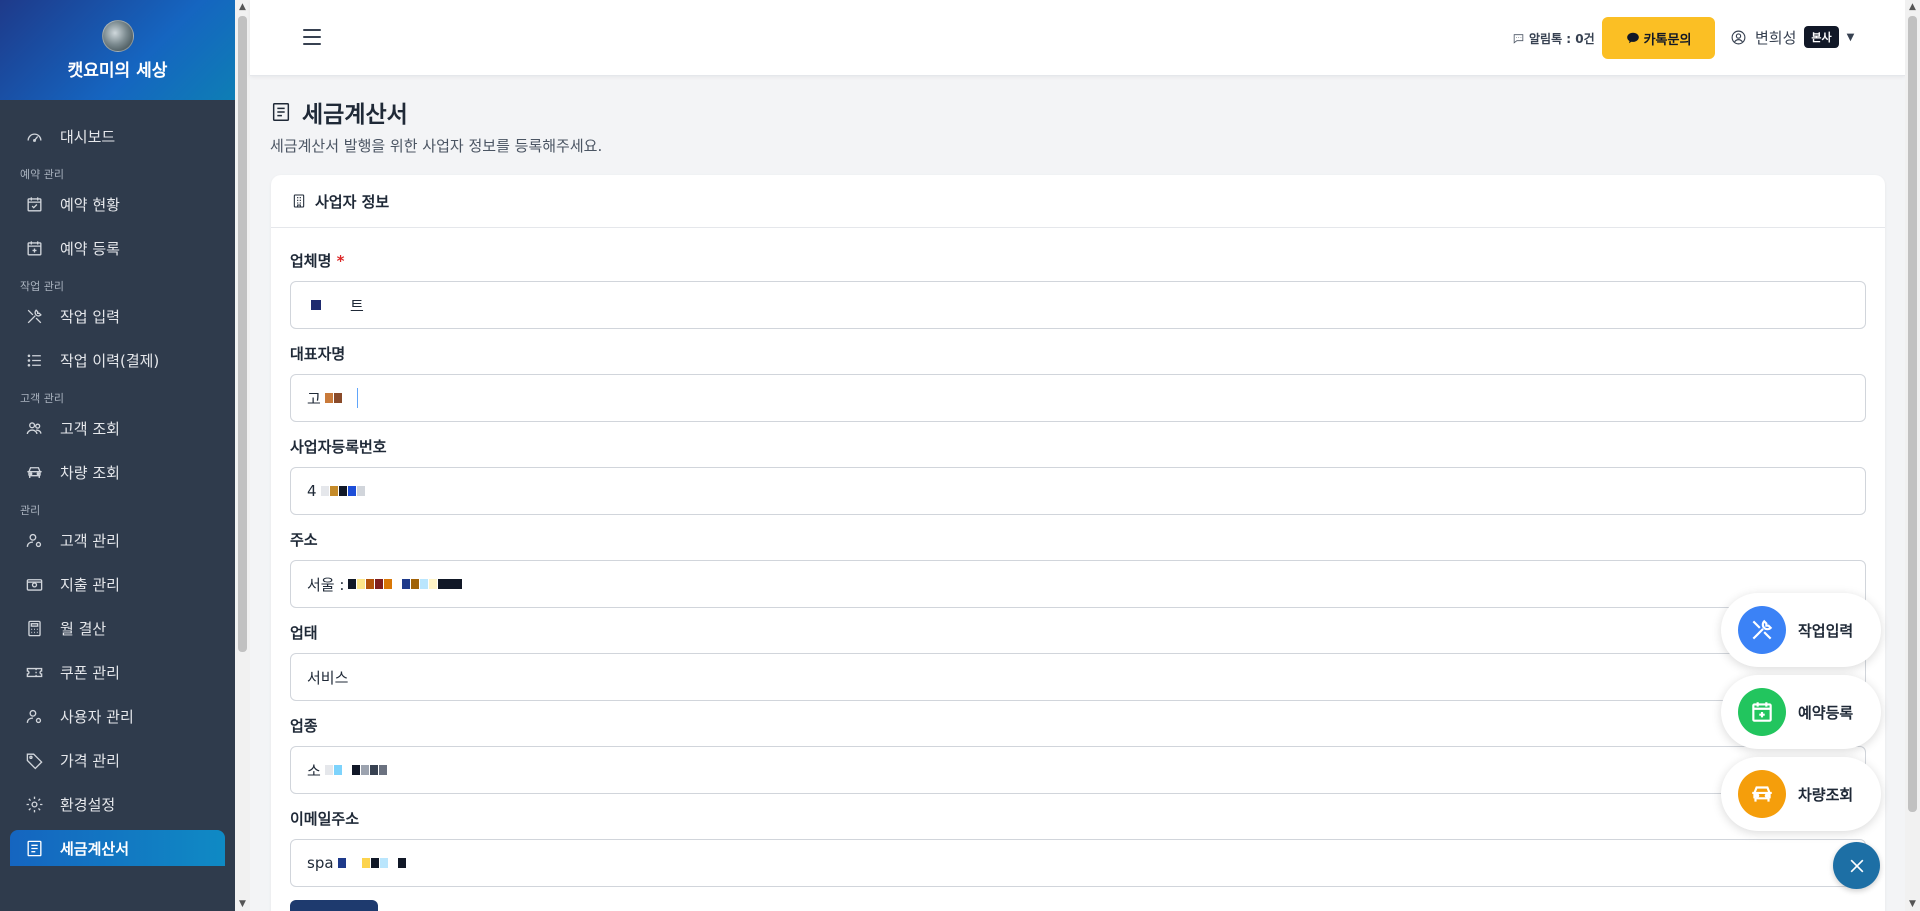  I want to click on sidebar-item-tax-invoice: 세금계산서, so click(117, 848).